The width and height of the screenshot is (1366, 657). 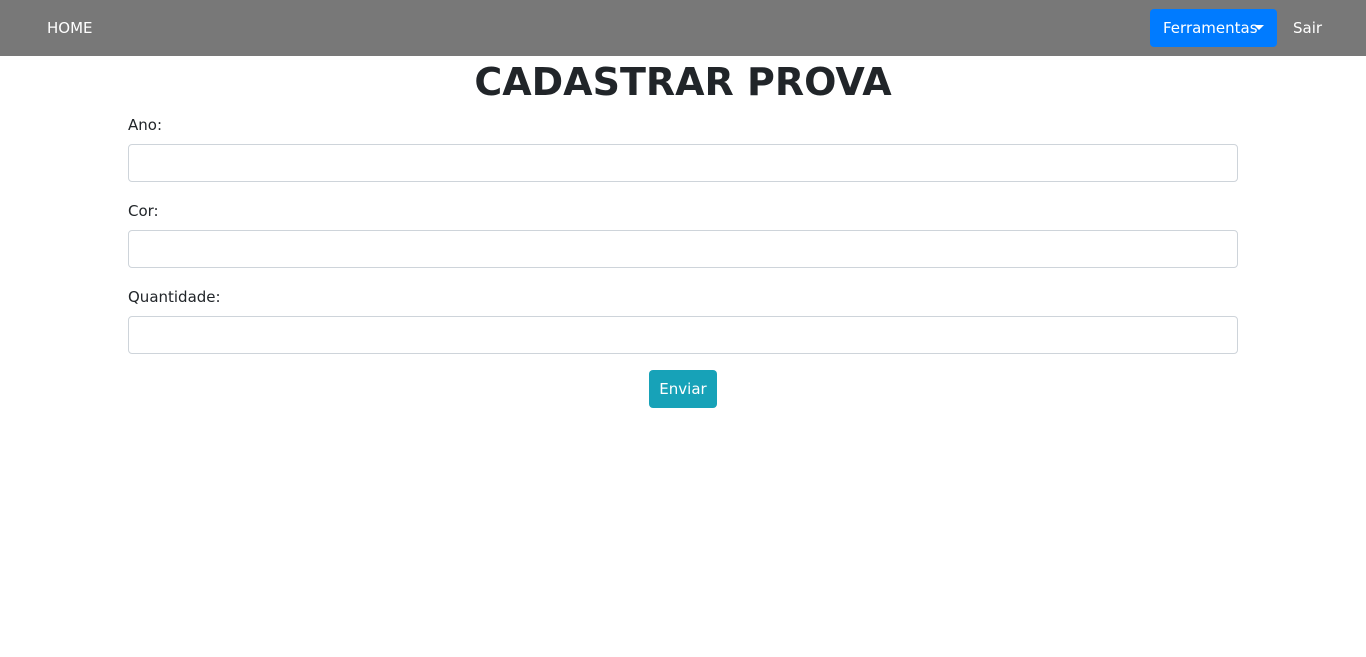 I want to click on color-input, so click(x=683, y=249).